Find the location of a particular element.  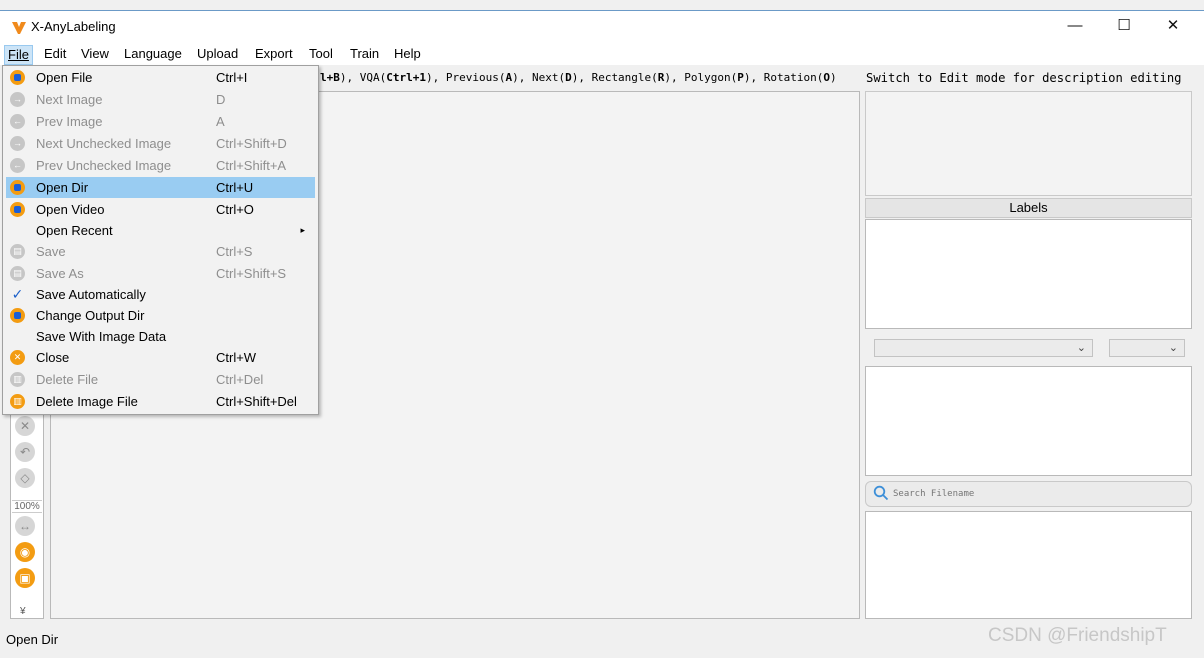

menu-item-delete-file: ▥ Delete File Ctrl+Del is located at coordinates (160, 379).